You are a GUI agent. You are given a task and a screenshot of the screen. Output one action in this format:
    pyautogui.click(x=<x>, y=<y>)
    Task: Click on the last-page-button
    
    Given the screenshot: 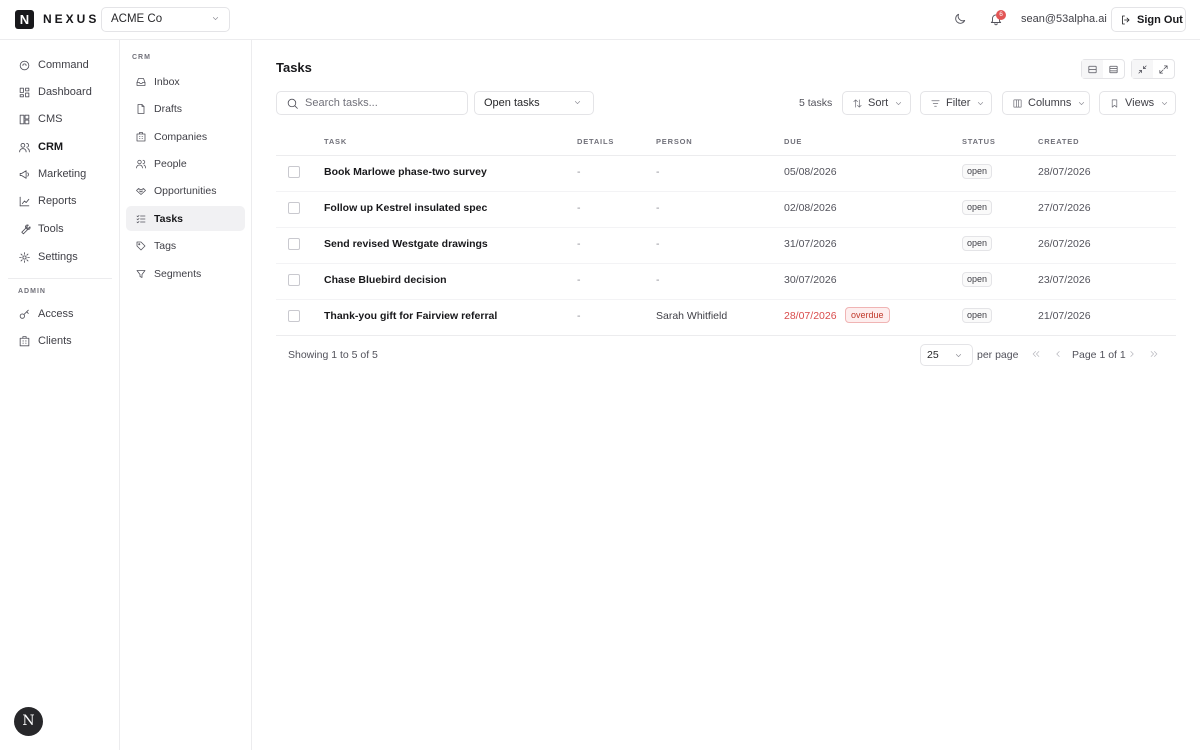 What is the action you would take?
    pyautogui.click(x=1155, y=355)
    